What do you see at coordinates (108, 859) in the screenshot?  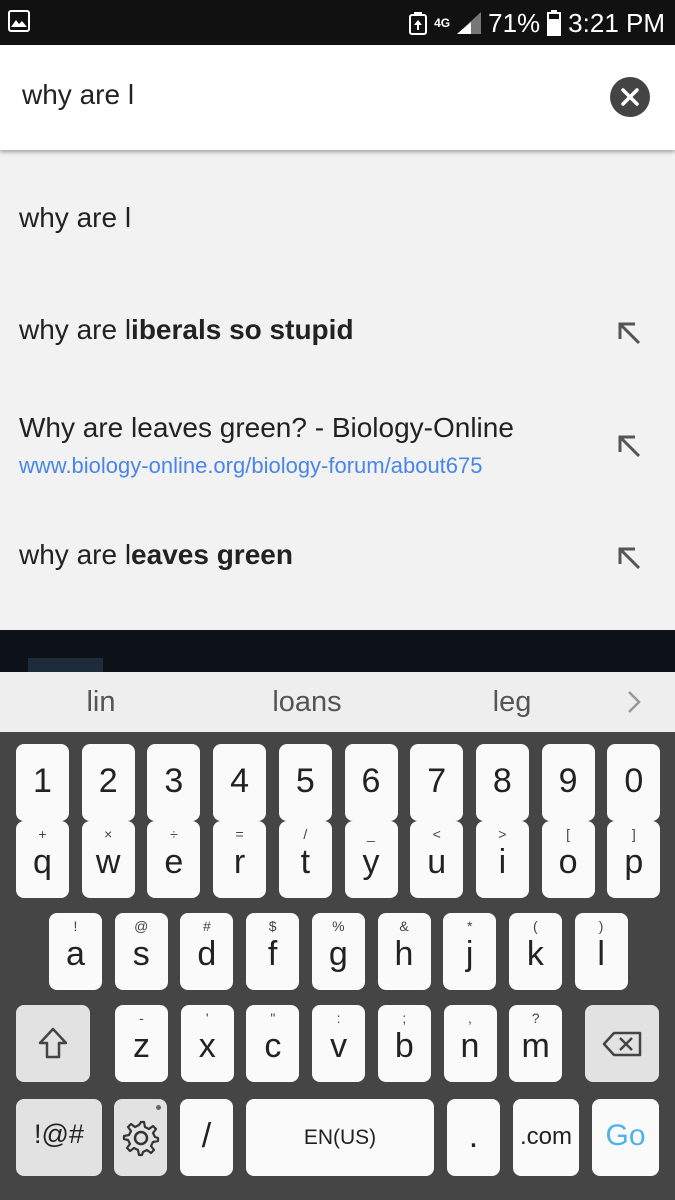 I see `key-w: × w` at bounding box center [108, 859].